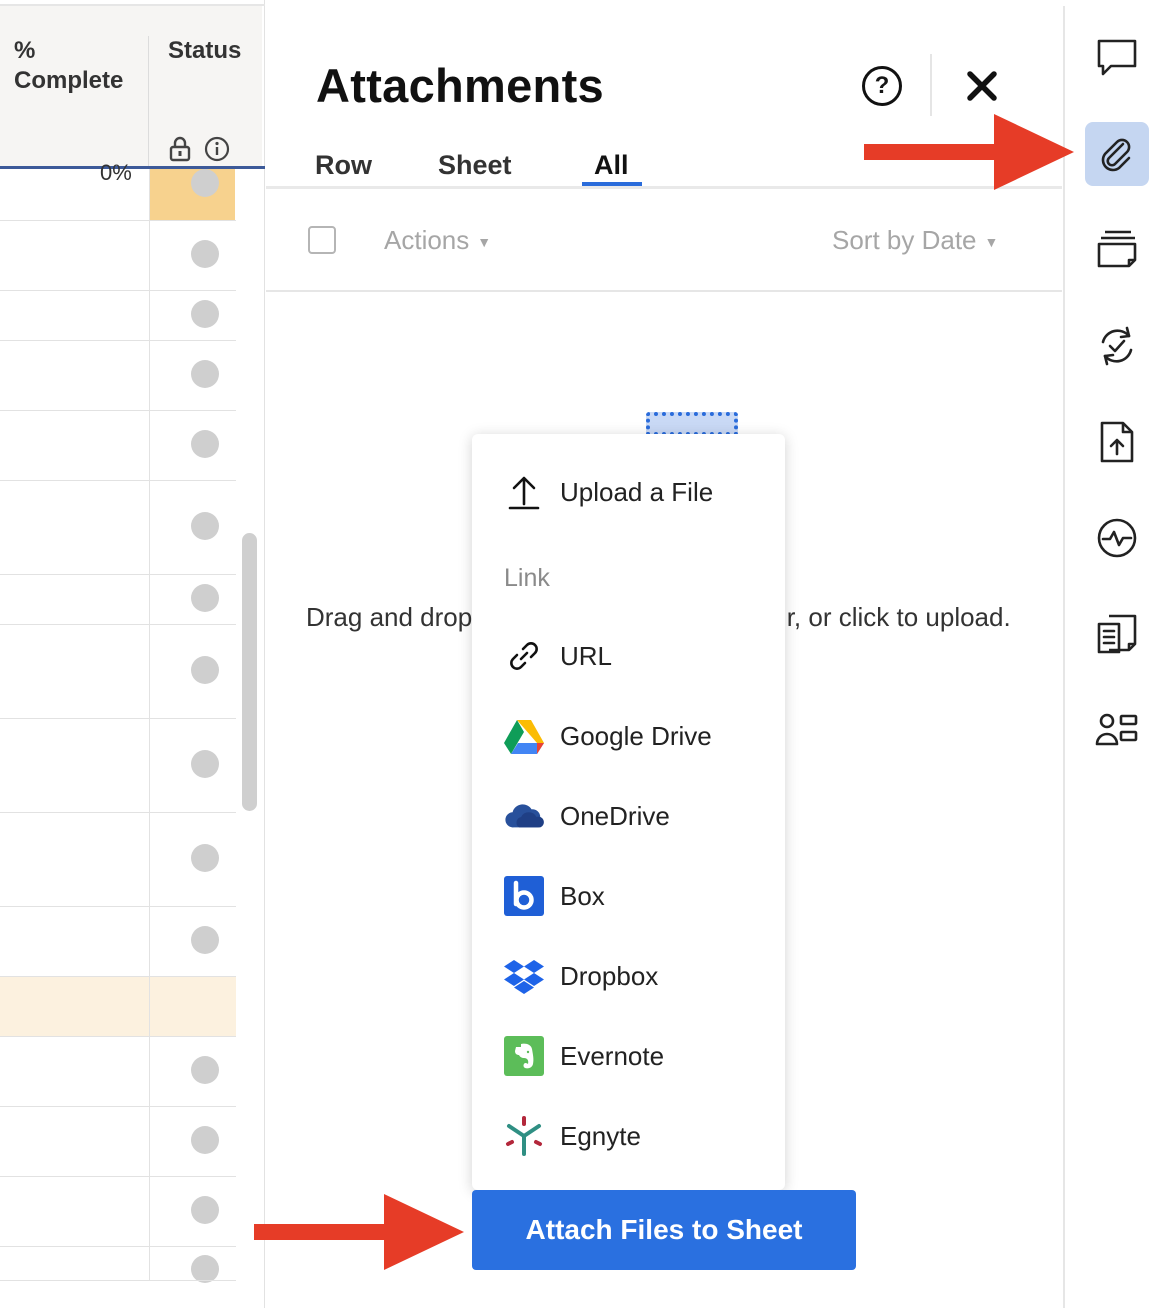 This screenshot has width=1166, height=1308. I want to click on help-button: ?, so click(882, 86).